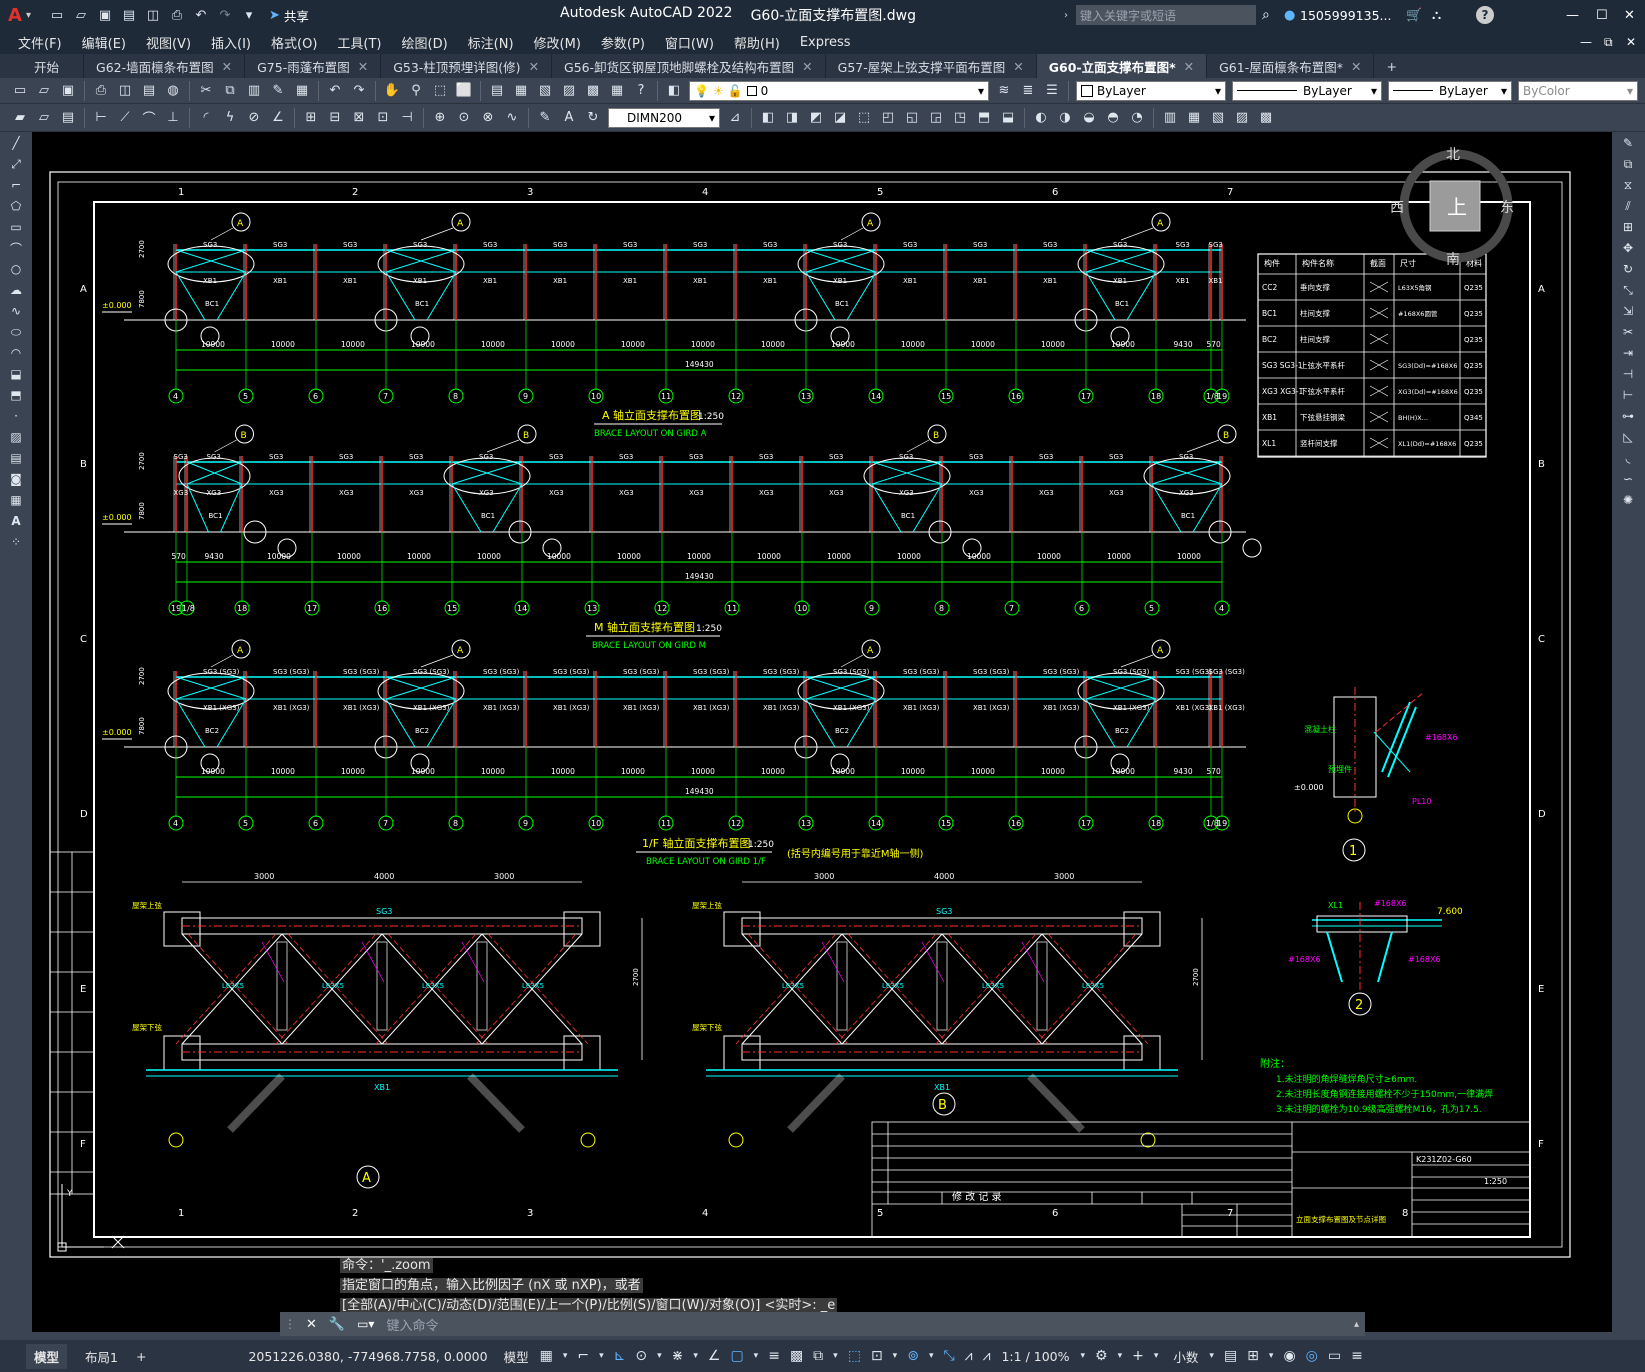 Image resolution: width=1645 pixels, height=1372 pixels. What do you see at coordinates (623, 42) in the screenshot?
I see `menu-parametric: 参数(P)` at bounding box center [623, 42].